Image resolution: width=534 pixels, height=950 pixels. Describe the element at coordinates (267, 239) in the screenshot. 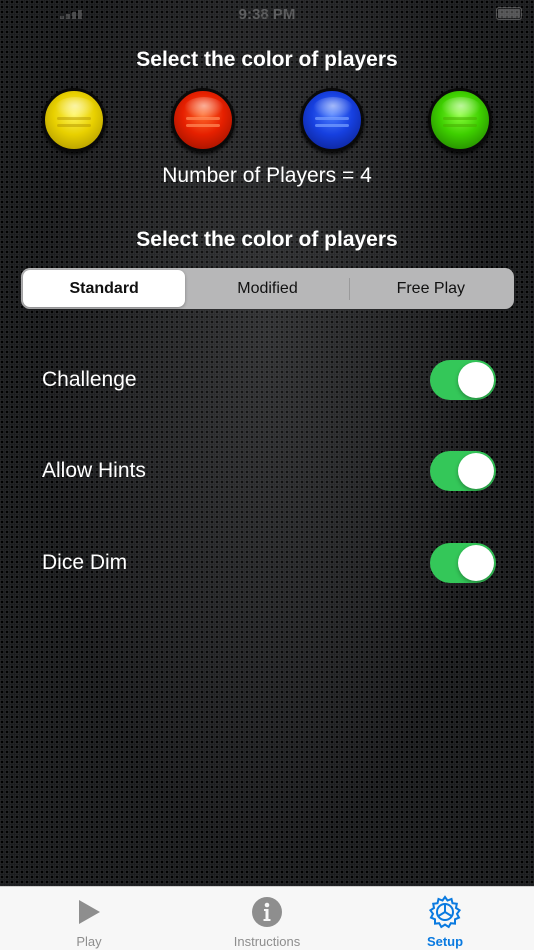

I see `mode-heading: Select the color of players` at that location.